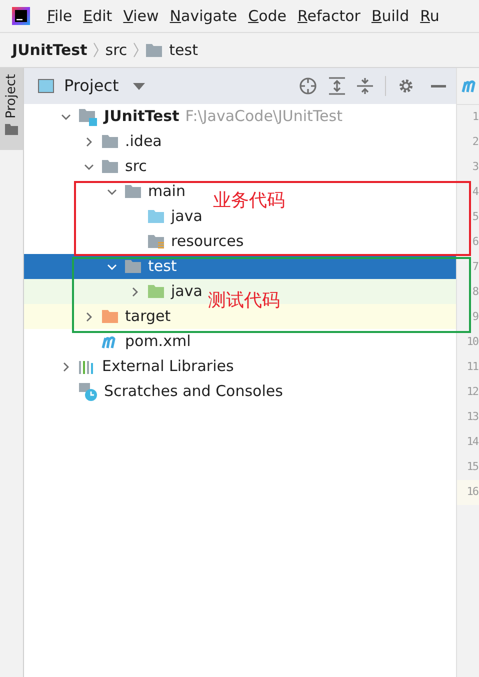 The height and width of the screenshot is (677, 479). I want to click on tree-row: Scratches and Consoles, so click(154, 391).